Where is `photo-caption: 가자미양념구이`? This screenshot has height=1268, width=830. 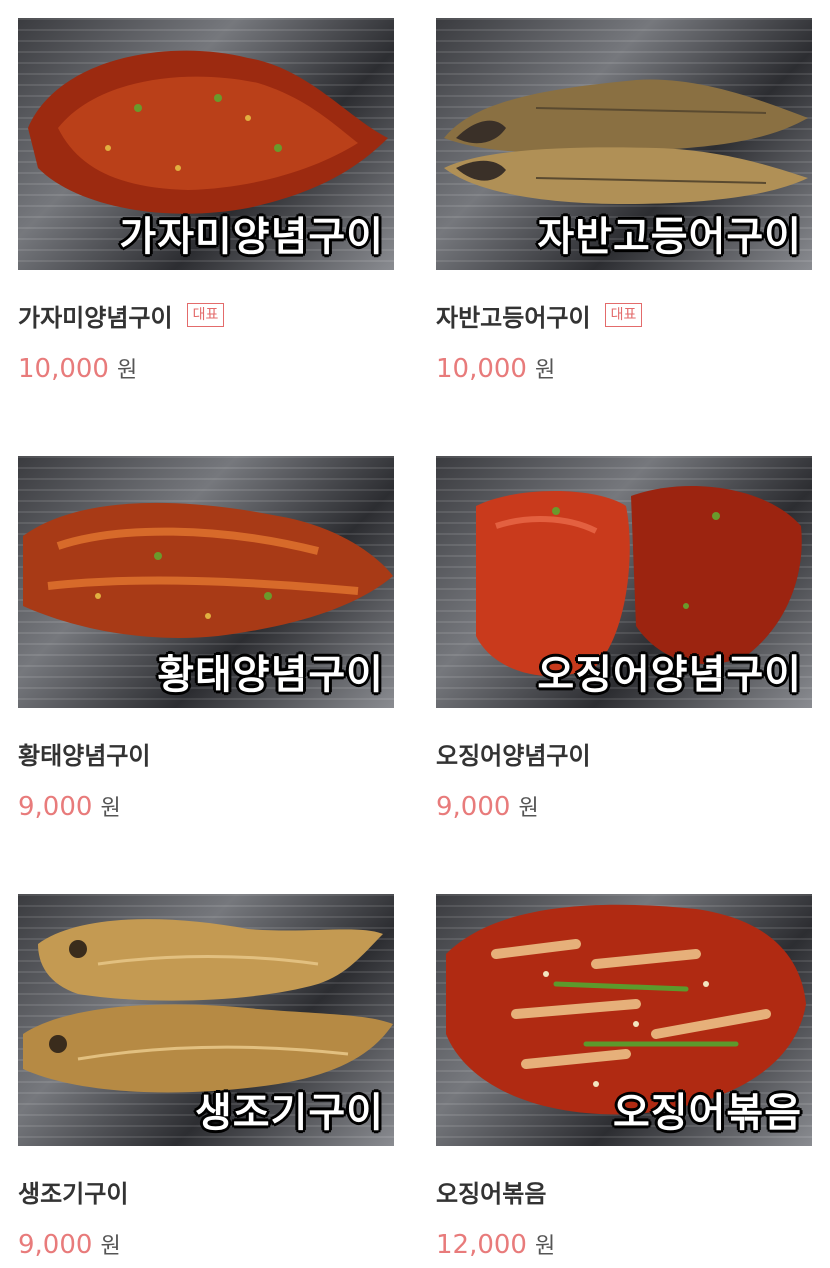 photo-caption: 가자미양념구이 is located at coordinates (251, 237).